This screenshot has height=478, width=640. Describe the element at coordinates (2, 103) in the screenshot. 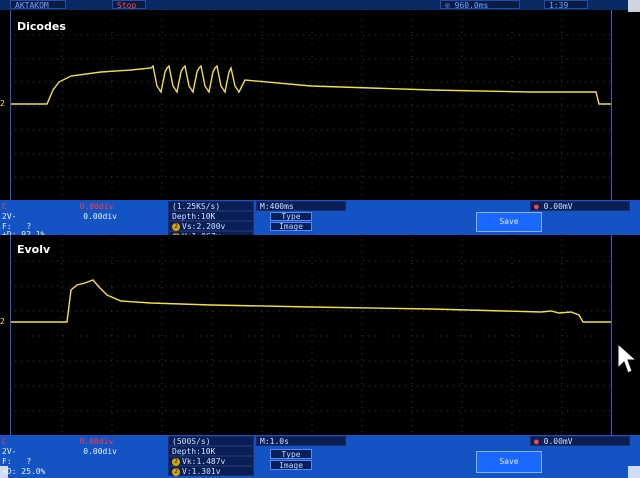

I see `channel-ground-marker: 2` at that location.